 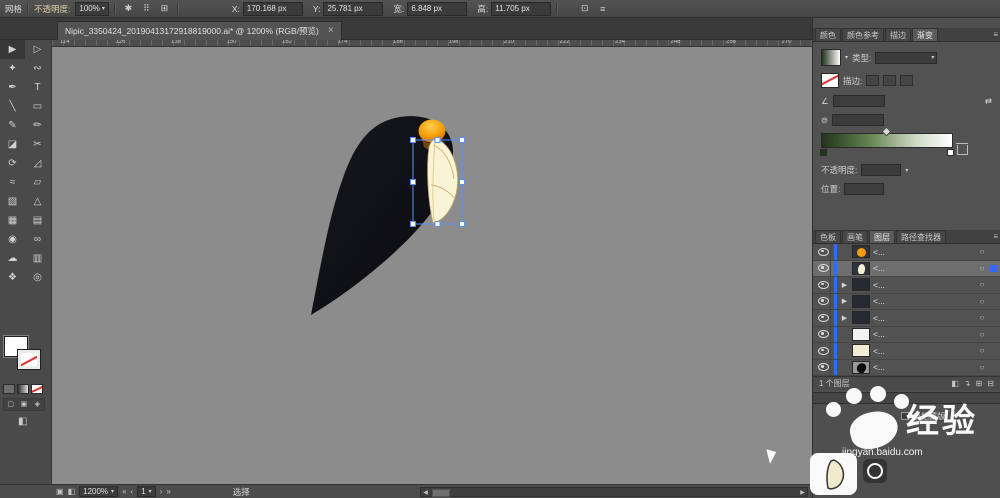 What do you see at coordinates (353, 8) in the screenshot?
I see `y-field: 25.781 px` at bounding box center [353, 8].